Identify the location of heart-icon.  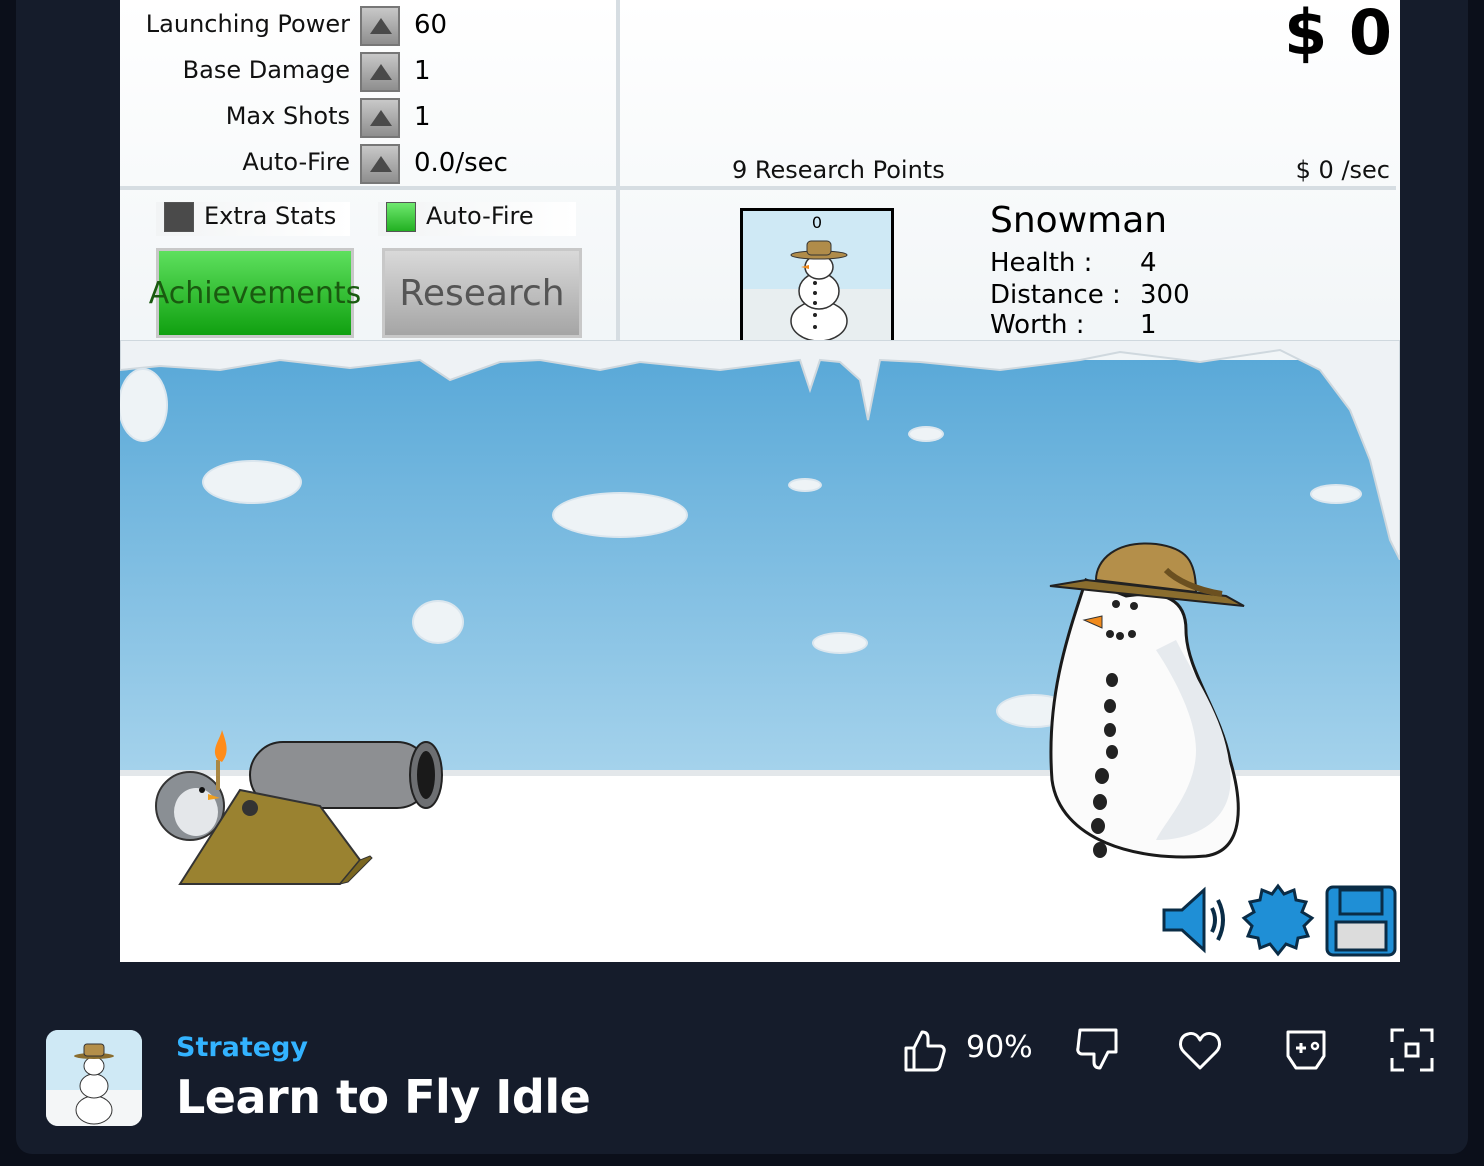
(1200, 1050).